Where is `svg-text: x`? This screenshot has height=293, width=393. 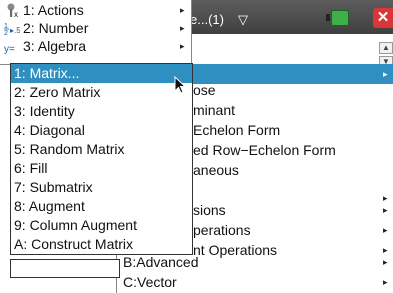 svg-text: x is located at coordinates (16, 14).